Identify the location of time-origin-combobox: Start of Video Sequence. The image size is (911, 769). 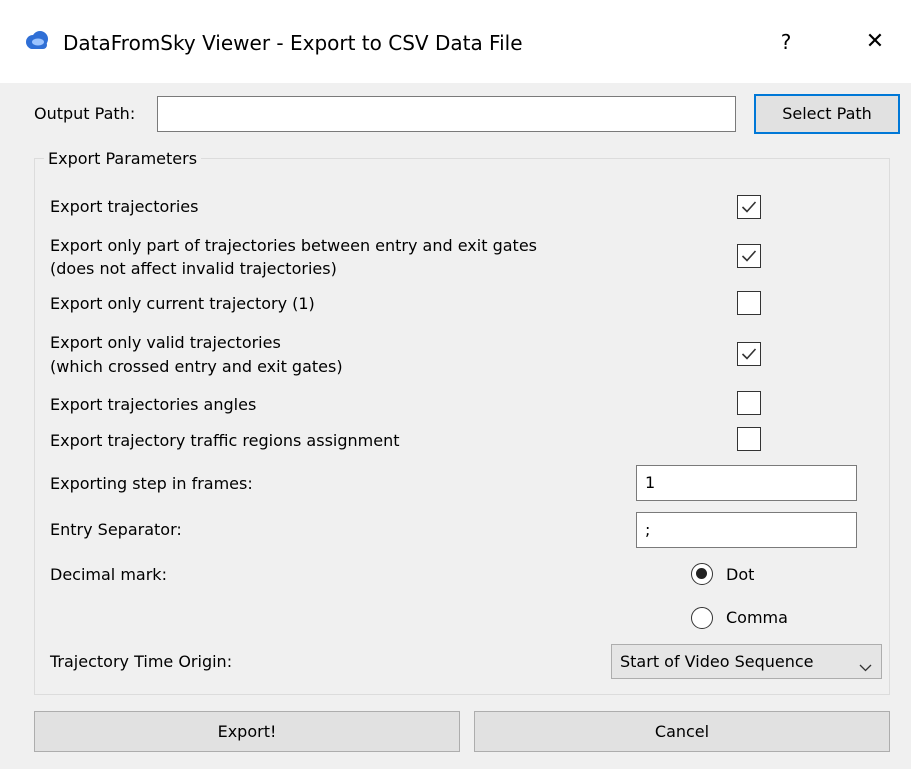
(746, 661).